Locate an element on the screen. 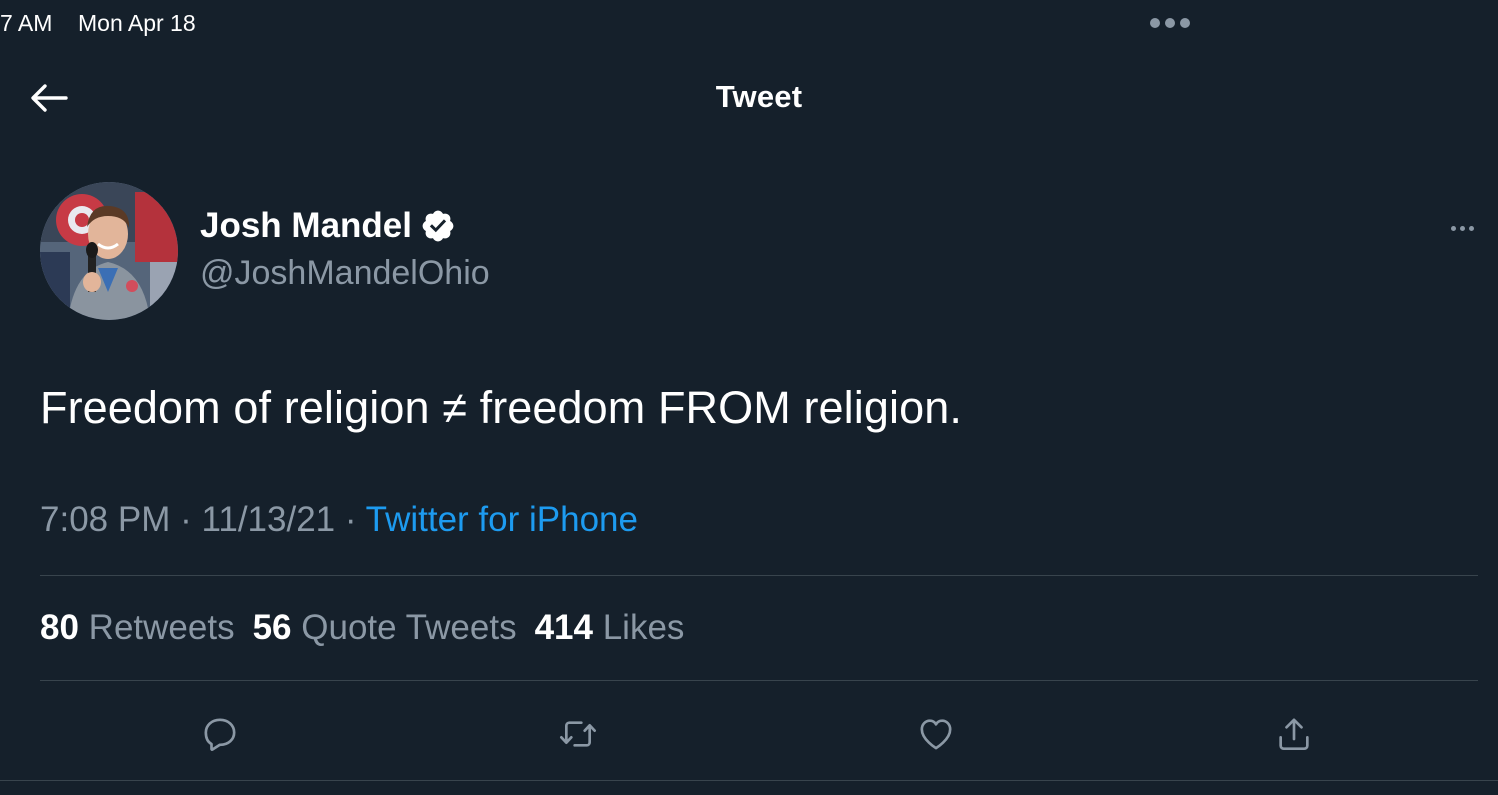 This screenshot has width=1498, height=795. author-name-row: Josh Mandel is located at coordinates (328, 226).